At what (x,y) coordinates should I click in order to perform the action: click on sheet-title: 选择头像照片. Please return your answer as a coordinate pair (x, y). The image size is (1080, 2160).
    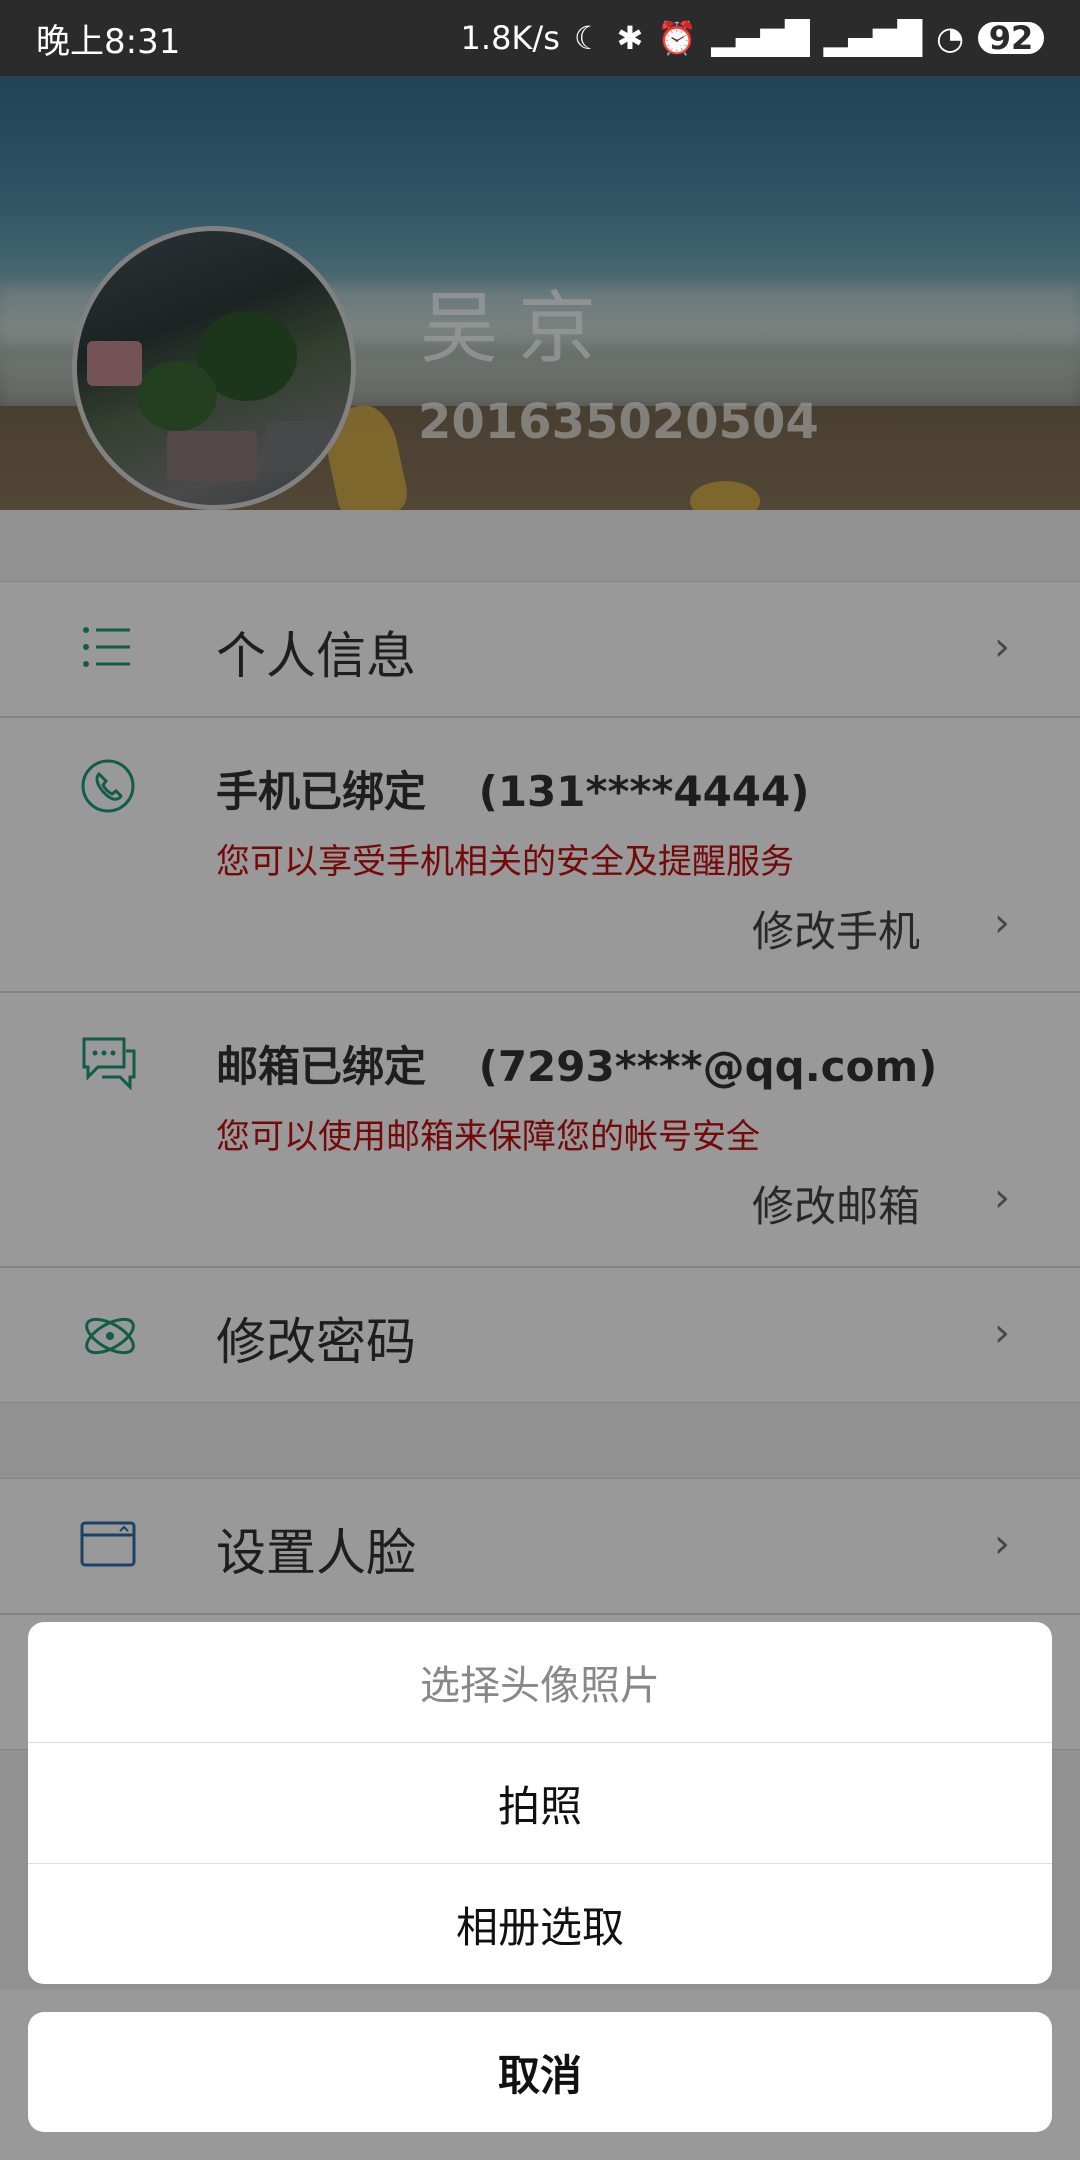
    Looking at the image, I should click on (540, 1682).